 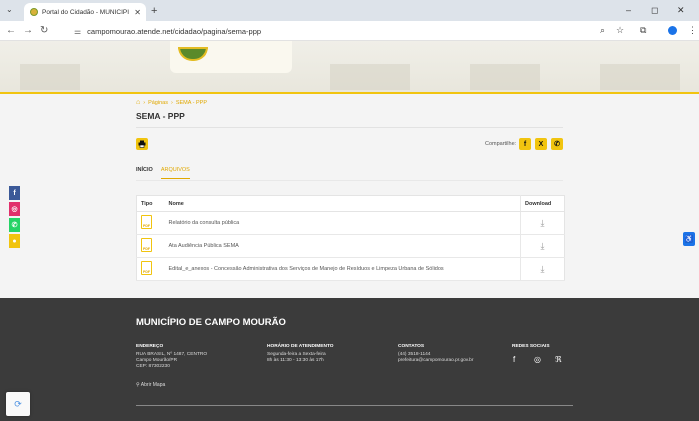 What do you see at coordinates (231, 57) in the screenshot?
I see `municipality-logo` at bounding box center [231, 57].